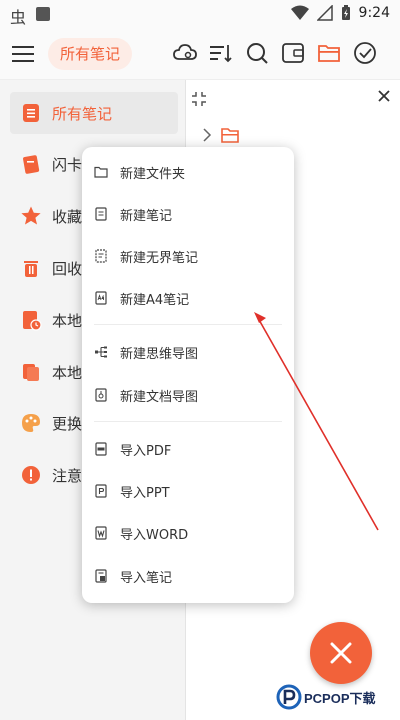 This screenshot has width=400, height=720. Describe the element at coordinates (31, 113) in the screenshot. I see `note-icon` at that location.